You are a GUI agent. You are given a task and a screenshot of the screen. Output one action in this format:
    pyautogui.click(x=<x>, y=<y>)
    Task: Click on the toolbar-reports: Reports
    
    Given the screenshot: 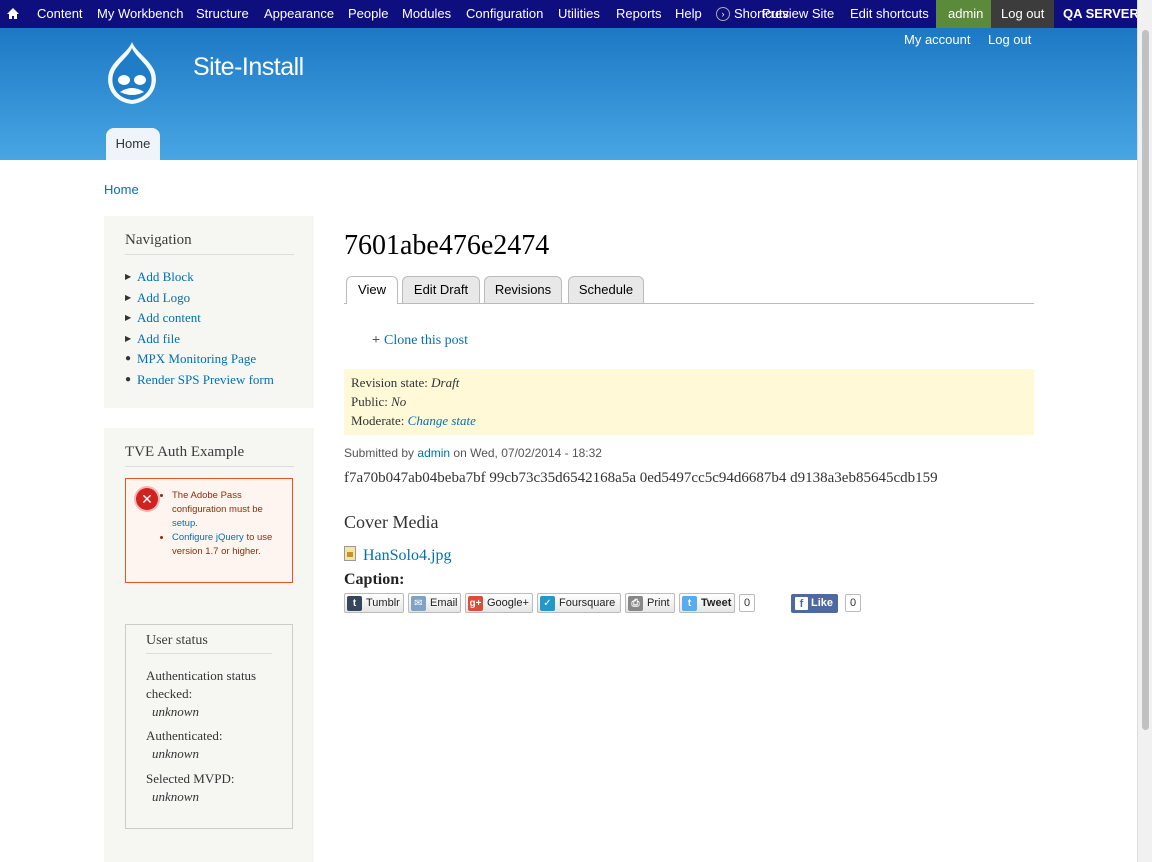 What is the action you would take?
    pyautogui.click(x=639, y=14)
    